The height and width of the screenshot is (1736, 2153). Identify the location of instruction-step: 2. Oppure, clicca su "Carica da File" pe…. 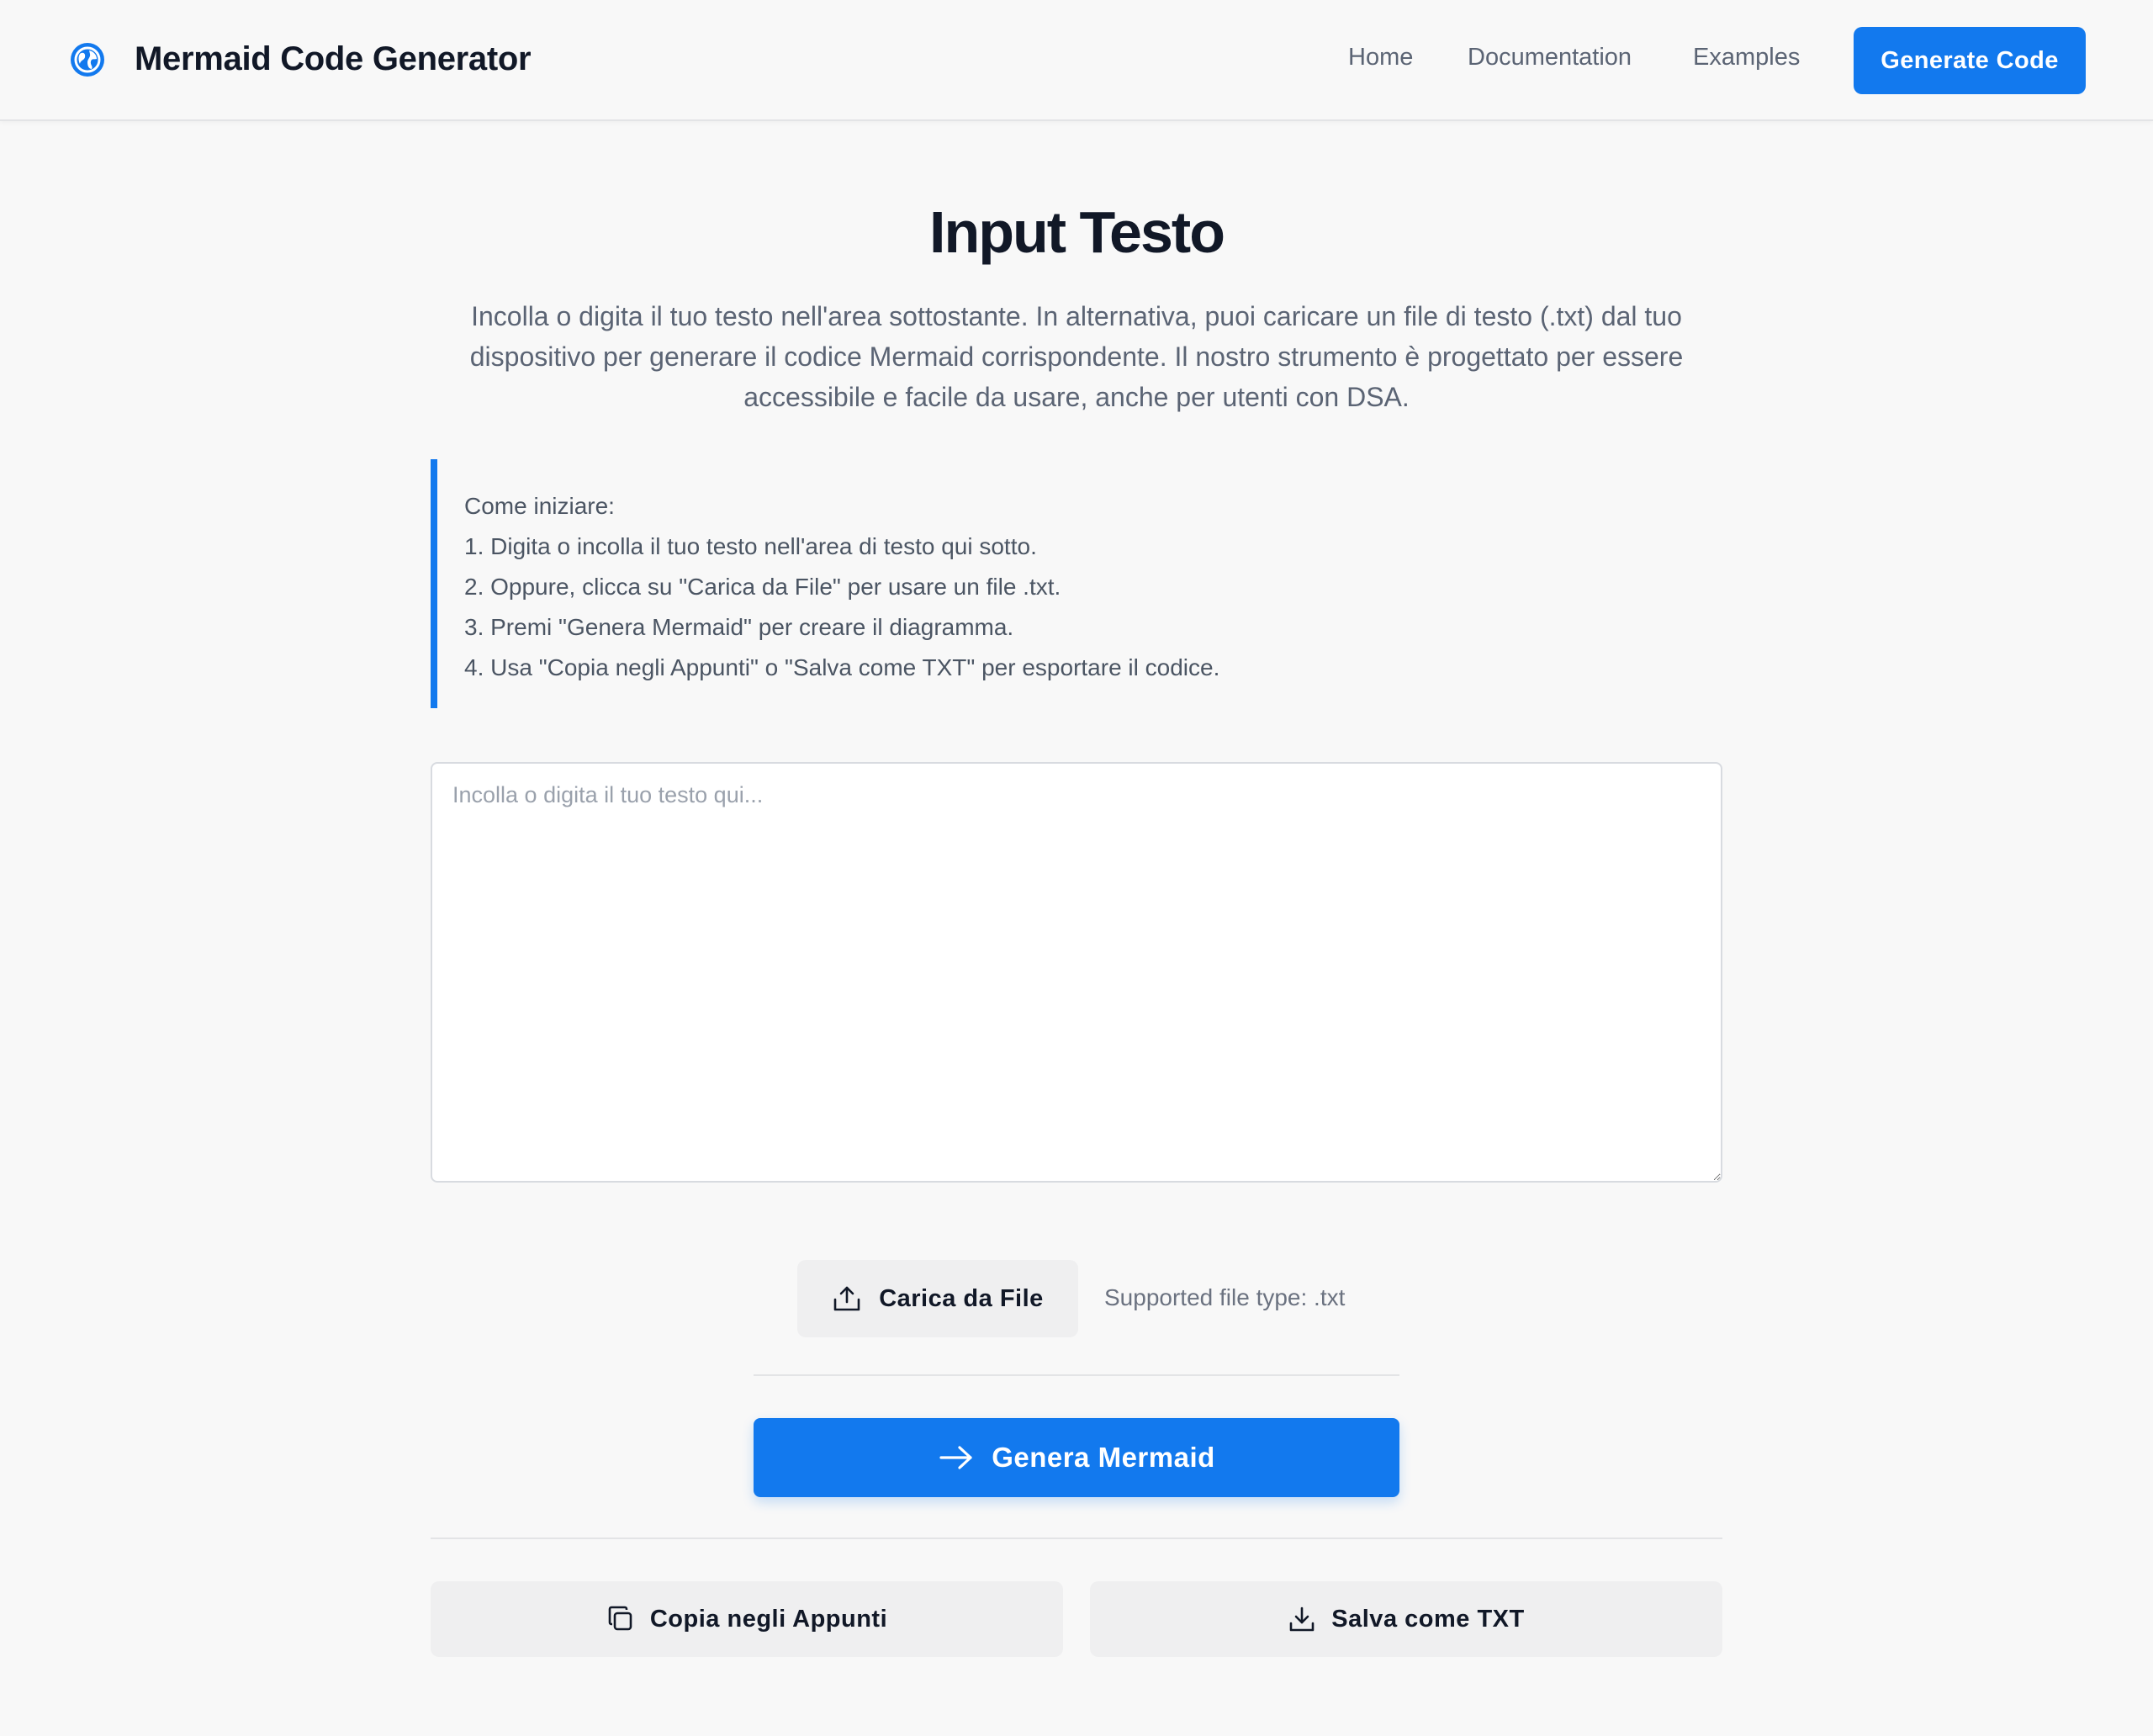
(763, 587).